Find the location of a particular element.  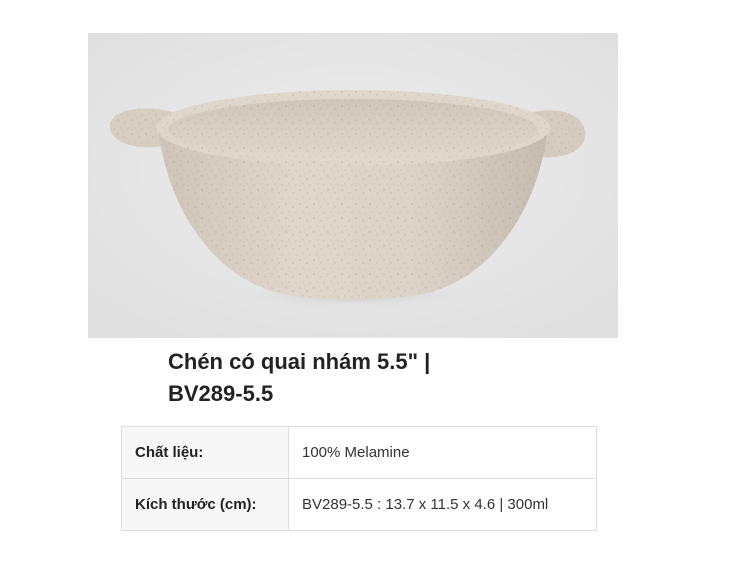

spec-label-dimensions: Kích thước (cm): is located at coordinates (205, 504).